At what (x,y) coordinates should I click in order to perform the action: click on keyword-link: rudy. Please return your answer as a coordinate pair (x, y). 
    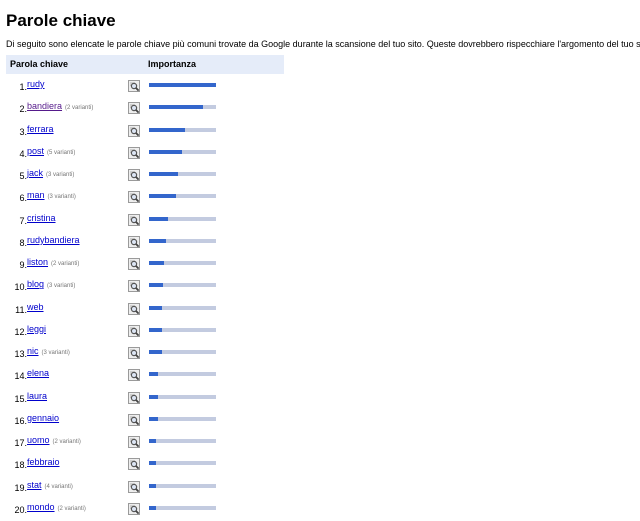
    Looking at the image, I should click on (36, 84).